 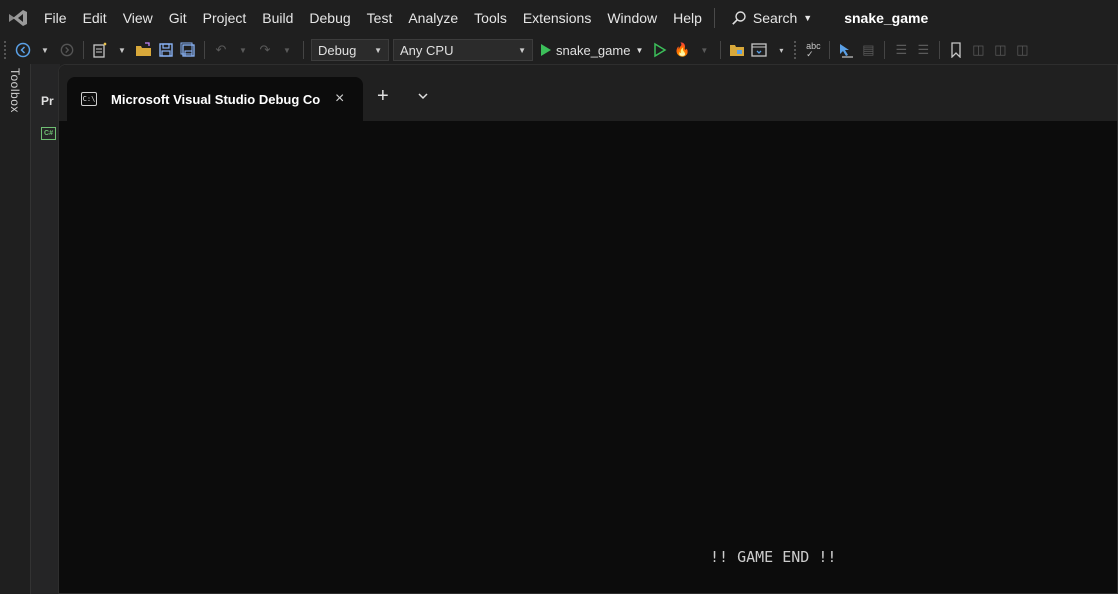 What do you see at coordinates (682, 50) in the screenshot?
I see `hot-reload-icon: 🔥` at bounding box center [682, 50].